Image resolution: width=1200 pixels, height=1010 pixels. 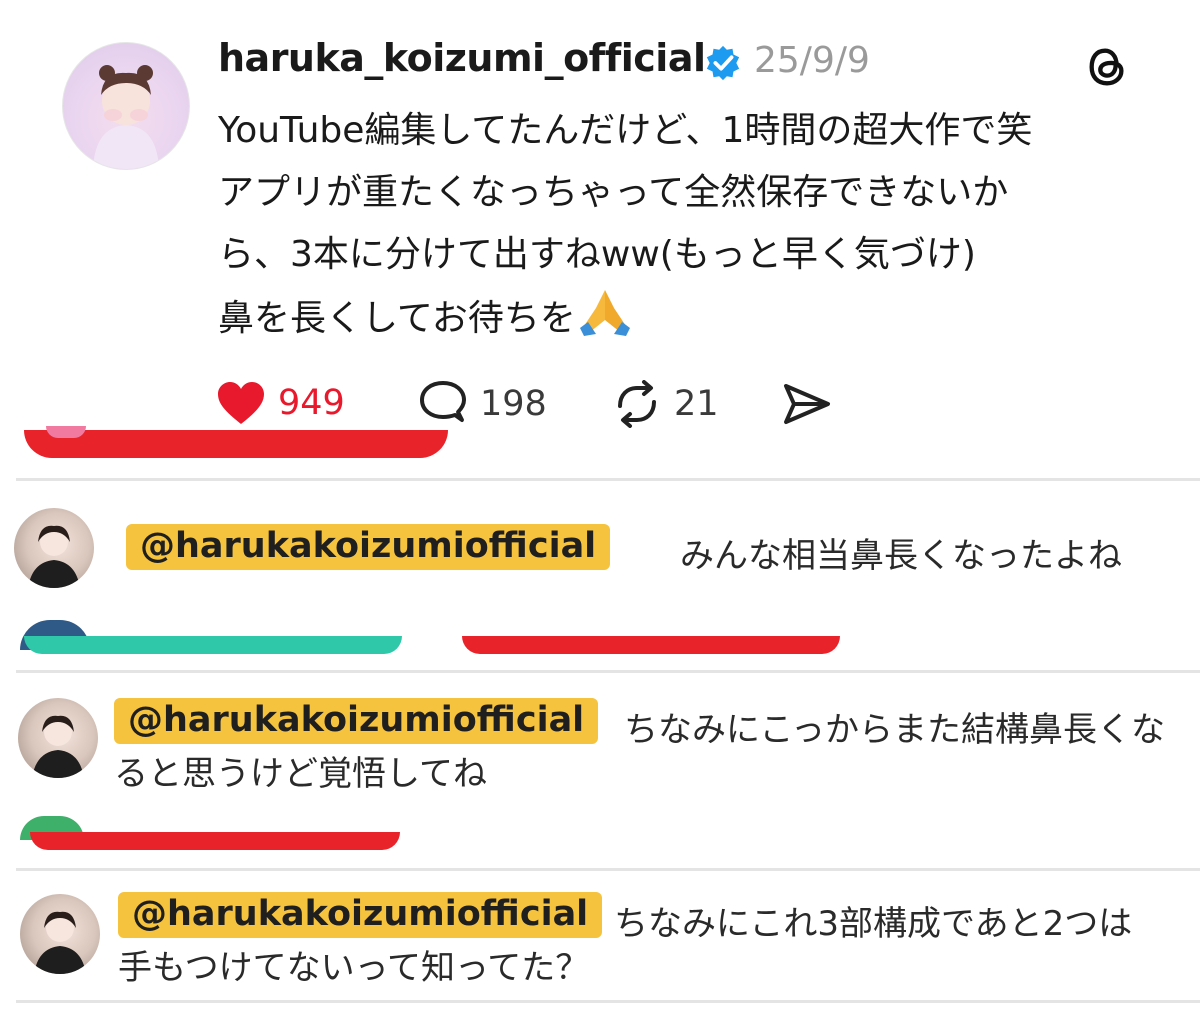 What do you see at coordinates (397, 318) in the screenshot?
I see `post-line-4-text: 鼻を長くしてお待ちを` at bounding box center [397, 318].